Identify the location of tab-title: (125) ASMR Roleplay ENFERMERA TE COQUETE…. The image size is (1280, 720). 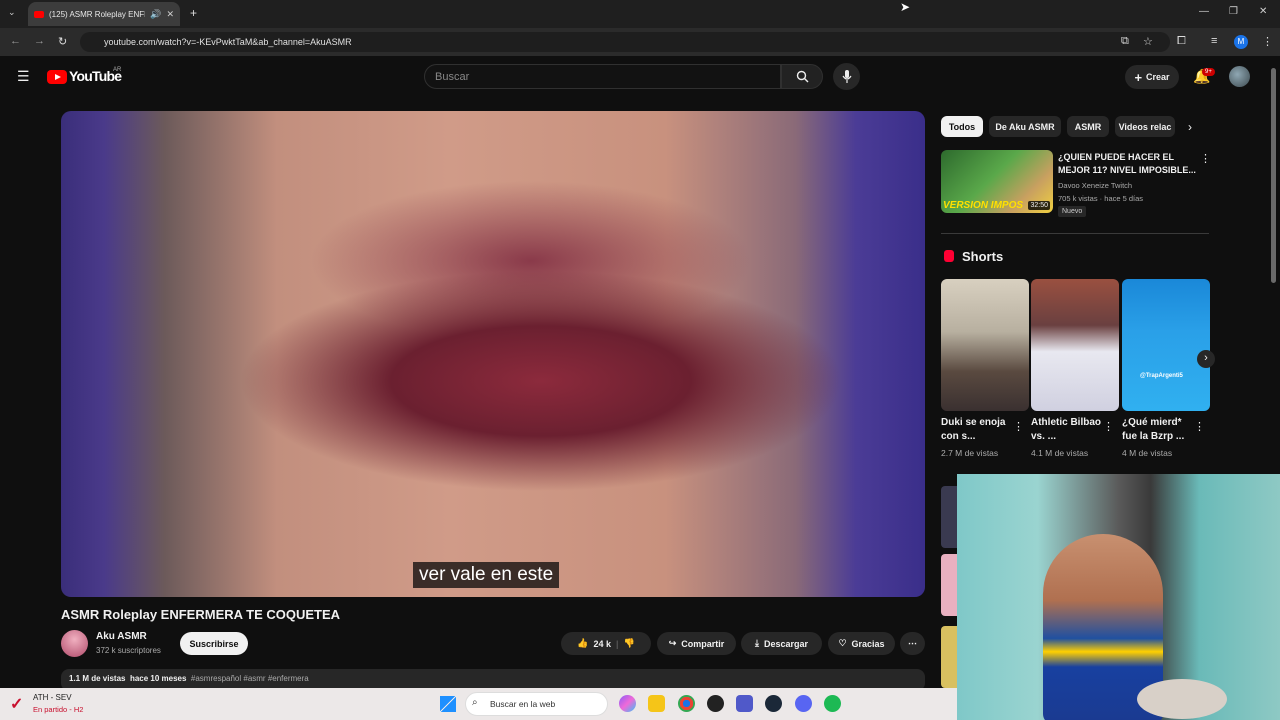
(97, 14).